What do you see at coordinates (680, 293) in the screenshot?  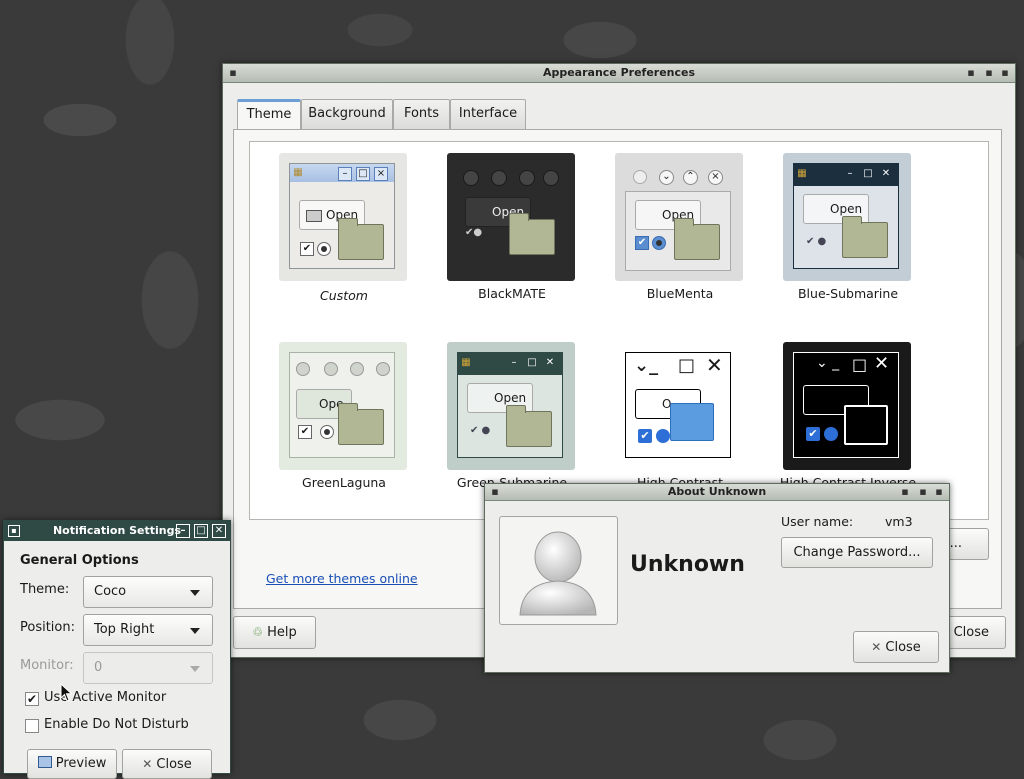 I see `theme-name: BlueMenta` at bounding box center [680, 293].